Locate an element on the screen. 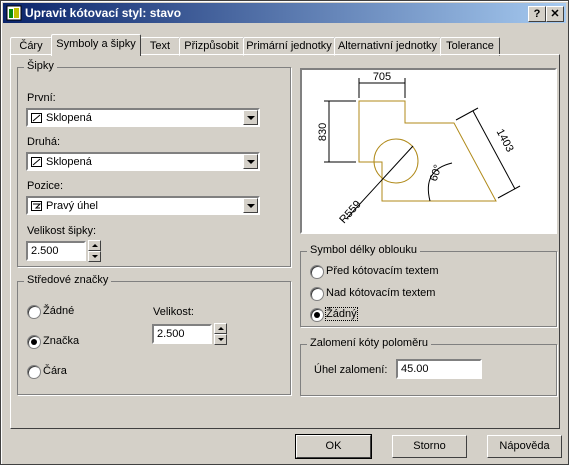  help-title-button: ? is located at coordinates (537, 14).